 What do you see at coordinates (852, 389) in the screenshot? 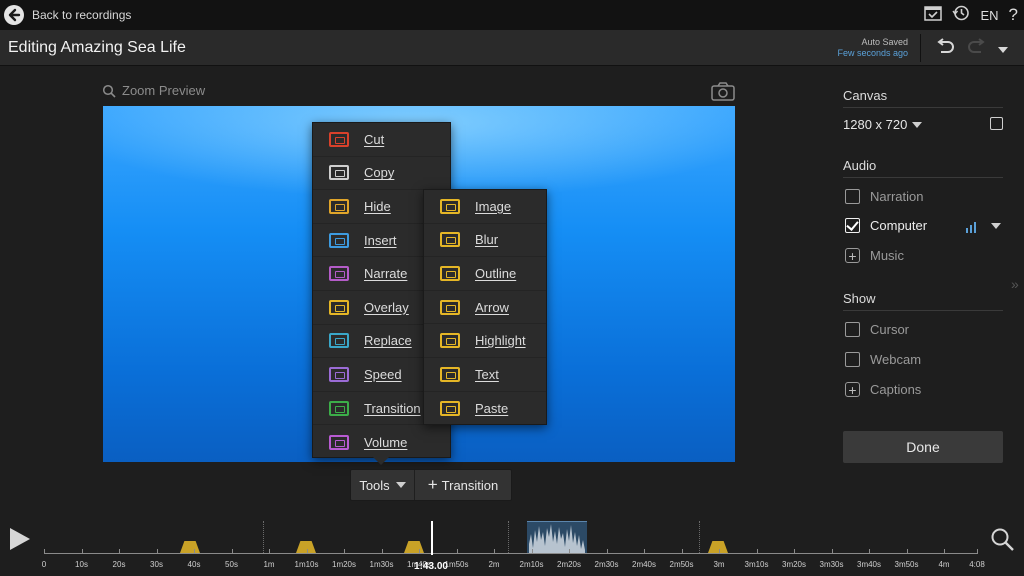
I see `add-captions-icon: +` at bounding box center [852, 389].